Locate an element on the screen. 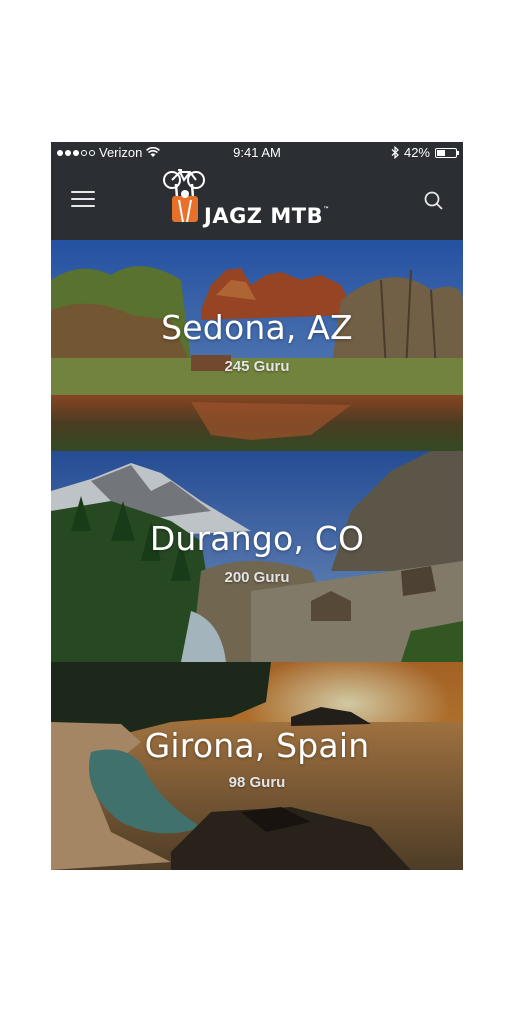 This screenshot has height=1023, width=515. guru-count: 98 Guru is located at coordinates (257, 782).